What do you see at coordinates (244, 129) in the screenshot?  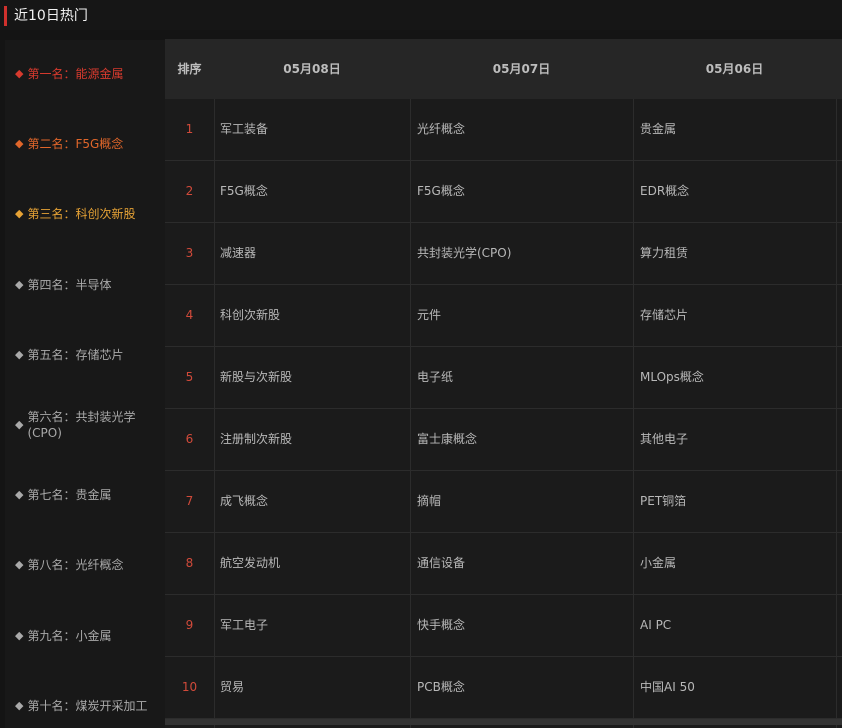 I see `sector-cell: 军工装备` at bounding box center [244, 129].